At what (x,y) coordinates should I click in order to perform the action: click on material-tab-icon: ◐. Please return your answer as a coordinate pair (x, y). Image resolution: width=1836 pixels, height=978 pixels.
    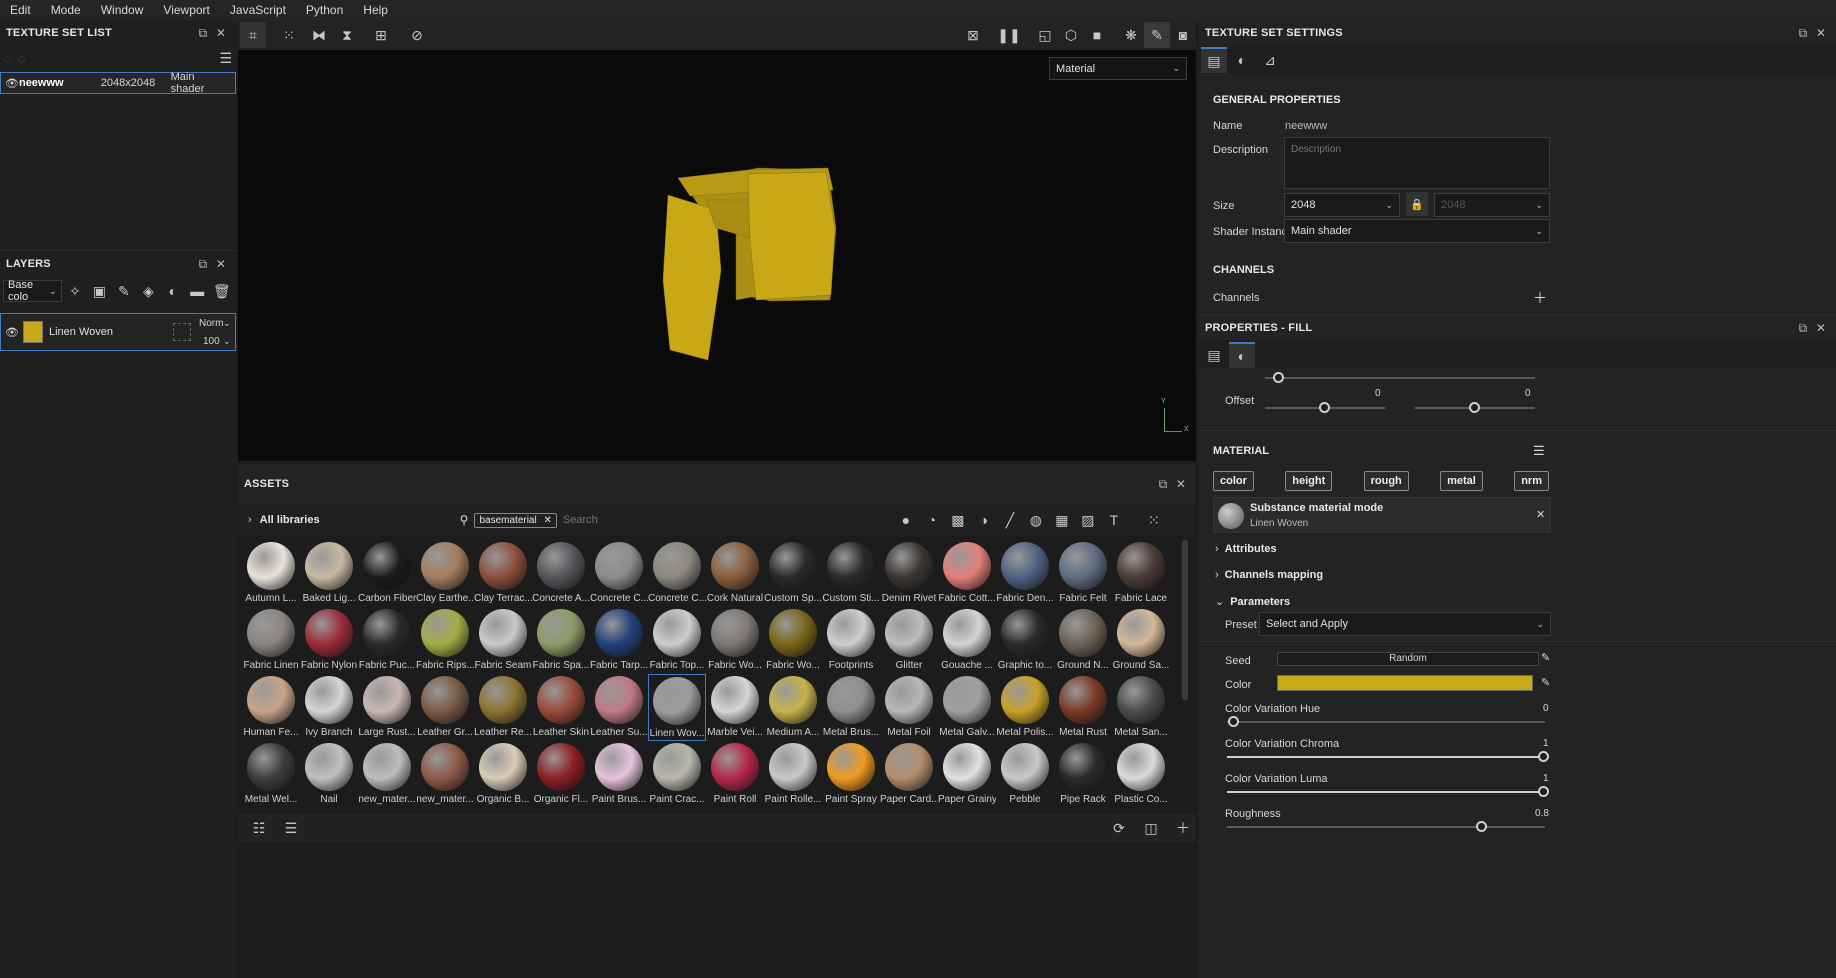
    Looking at the image, I should click on (1242, 355).